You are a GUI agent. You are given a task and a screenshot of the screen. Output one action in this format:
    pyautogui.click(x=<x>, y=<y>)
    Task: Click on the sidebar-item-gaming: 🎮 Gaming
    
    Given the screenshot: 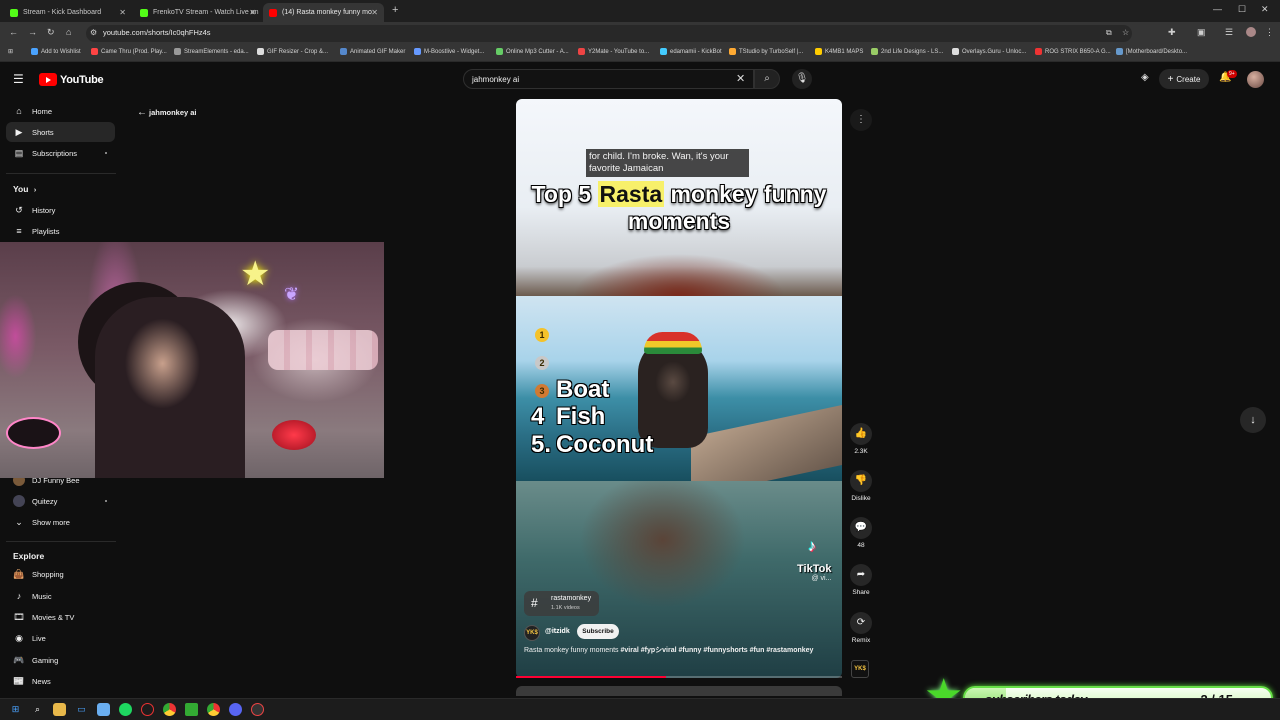 What is the action you would take?
    pyautogui.click(x=60, y=660)
    